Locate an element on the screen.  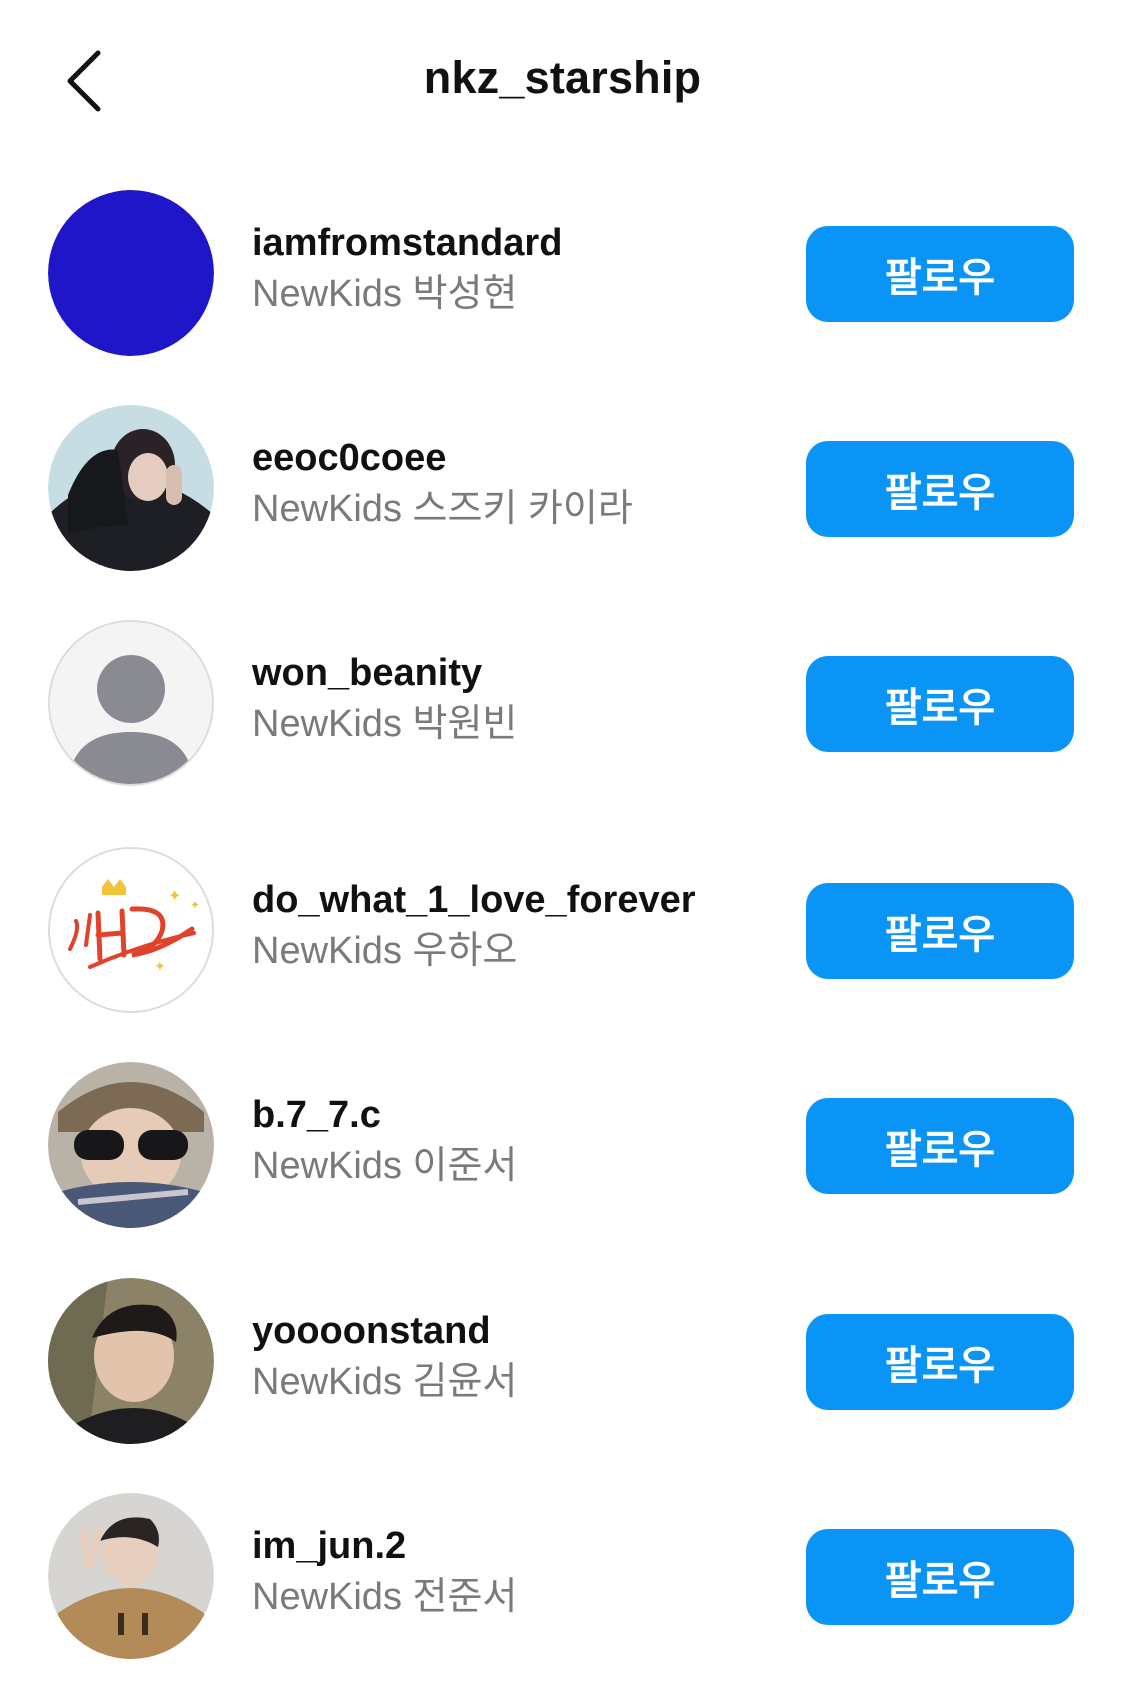
username: won_beanity is located at coordinates (384, 673).